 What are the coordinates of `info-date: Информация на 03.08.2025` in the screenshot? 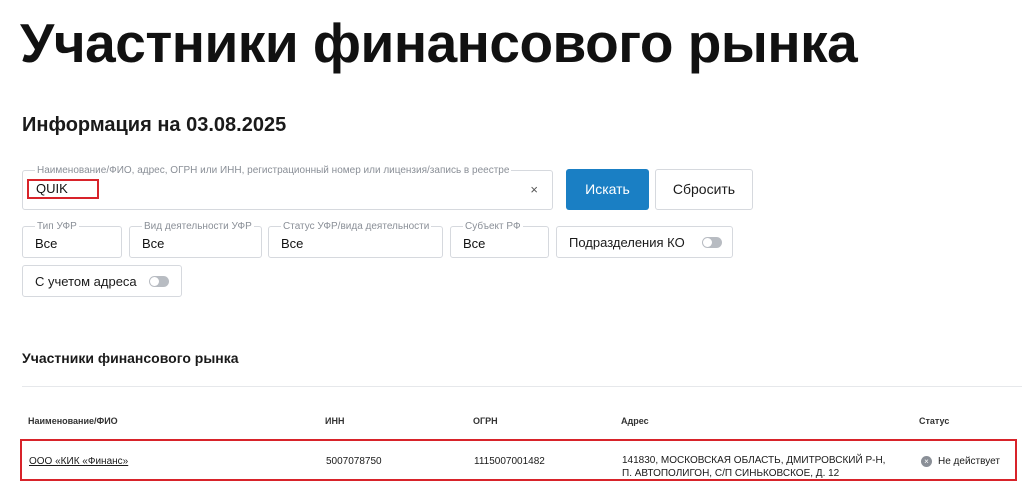 It's located at (154, 125).